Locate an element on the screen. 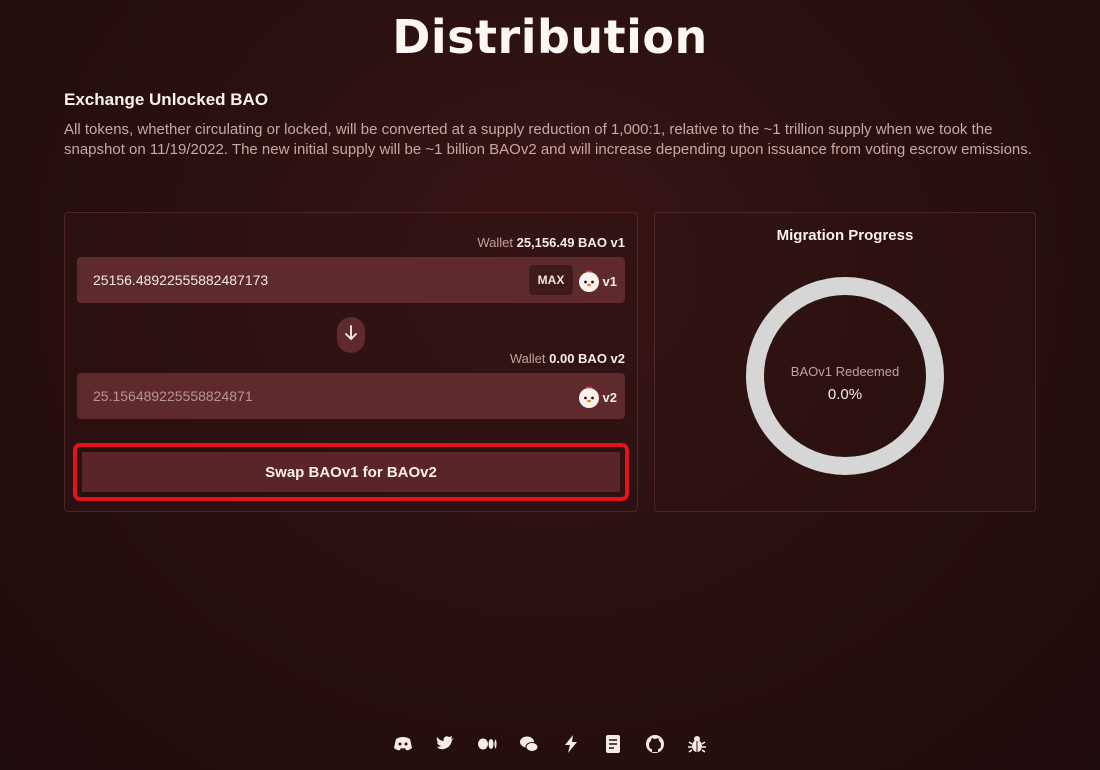  medium-icon is located at coordinates (487, 744).